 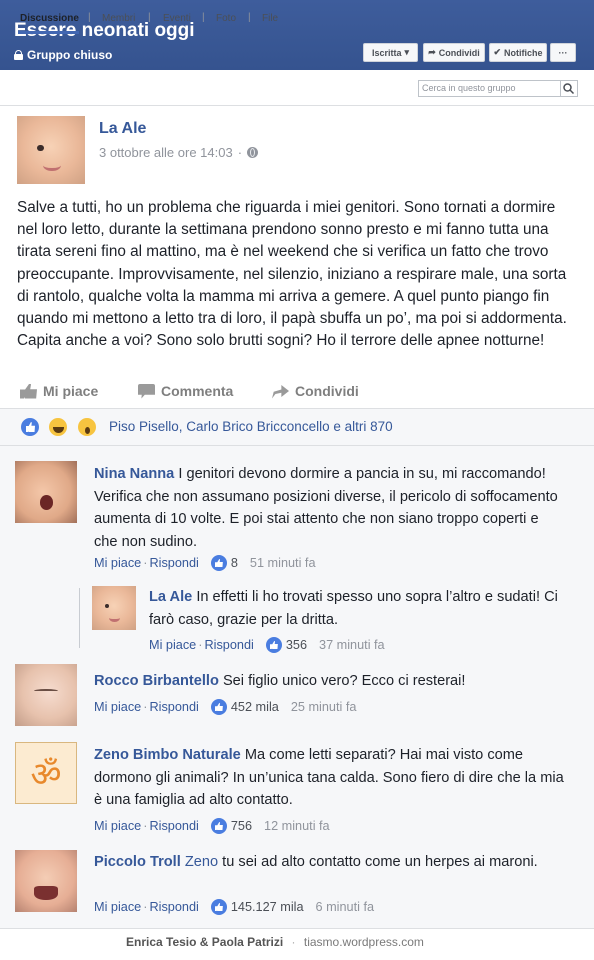 What do you see at coordinates (327, 391) in the screenshot?
I see `share-label: Condividi` at bounding box center [327, 391].